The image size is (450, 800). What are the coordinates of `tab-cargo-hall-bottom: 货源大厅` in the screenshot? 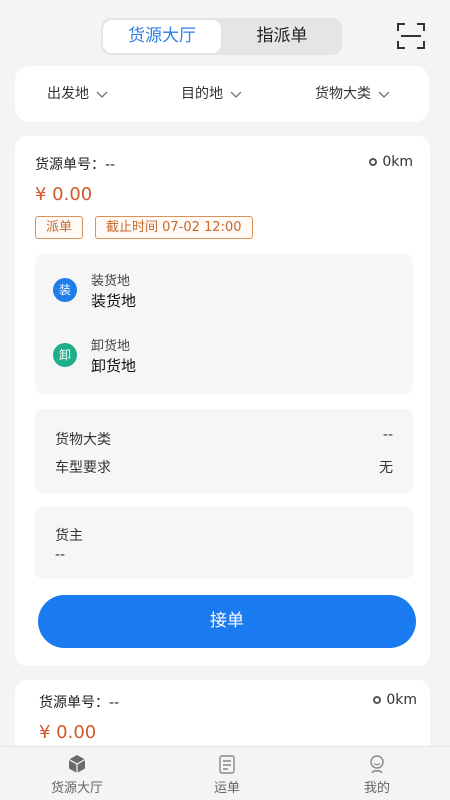 It's located at (77, 773).